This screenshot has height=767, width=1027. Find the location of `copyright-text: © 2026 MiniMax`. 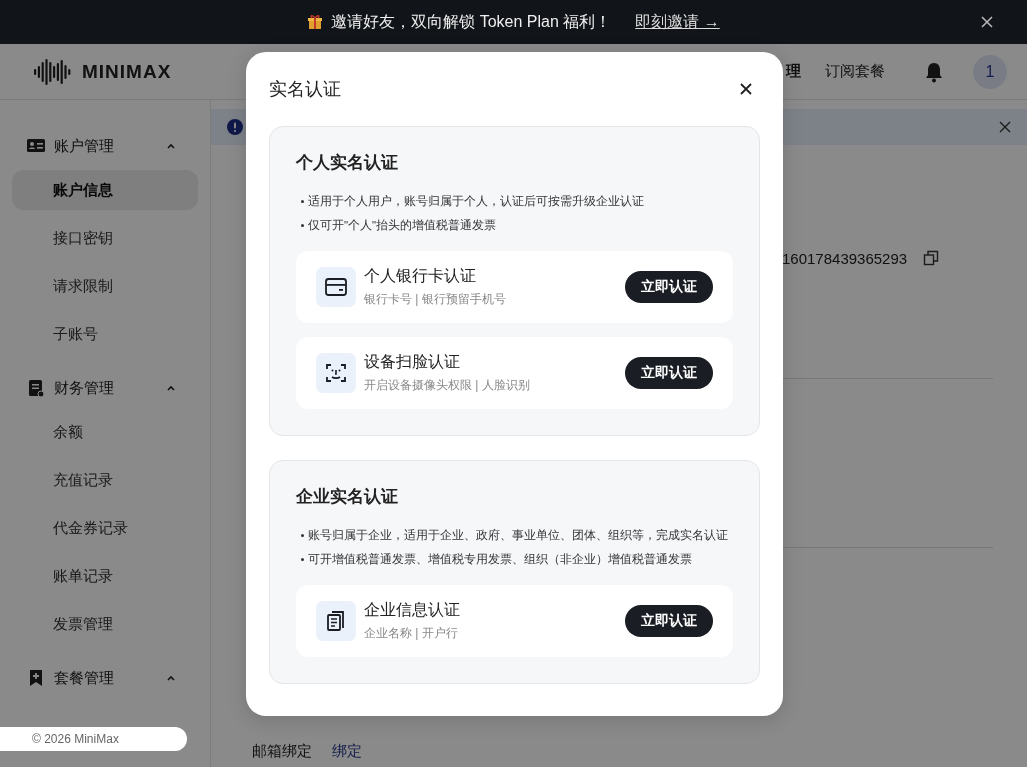

copyright-text: © 2026 MiniMax is located at coordinates (75, 739).